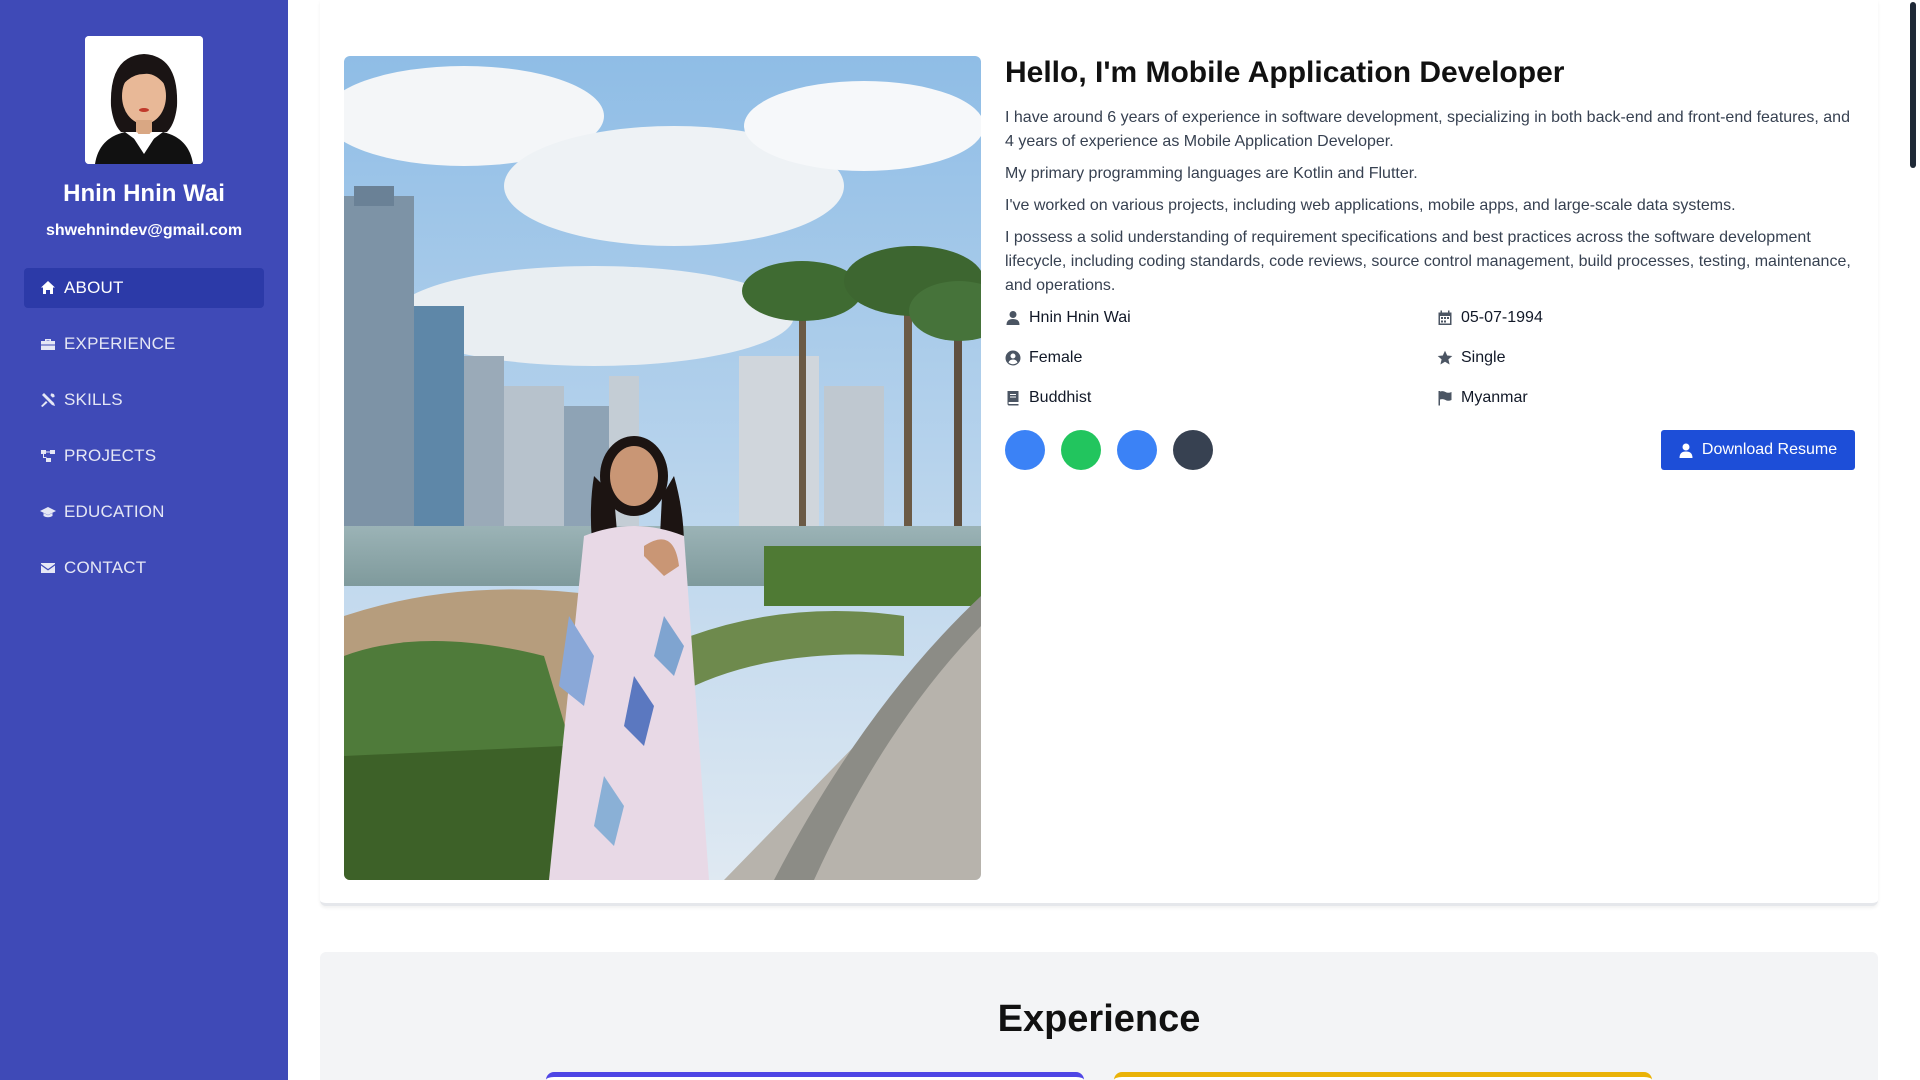 This screenshot has height=1080, width=1920. What do you see at coordinates (48, 344) in the screenshot?
I see `briefcase-icon` at bounding box center [48, 344].